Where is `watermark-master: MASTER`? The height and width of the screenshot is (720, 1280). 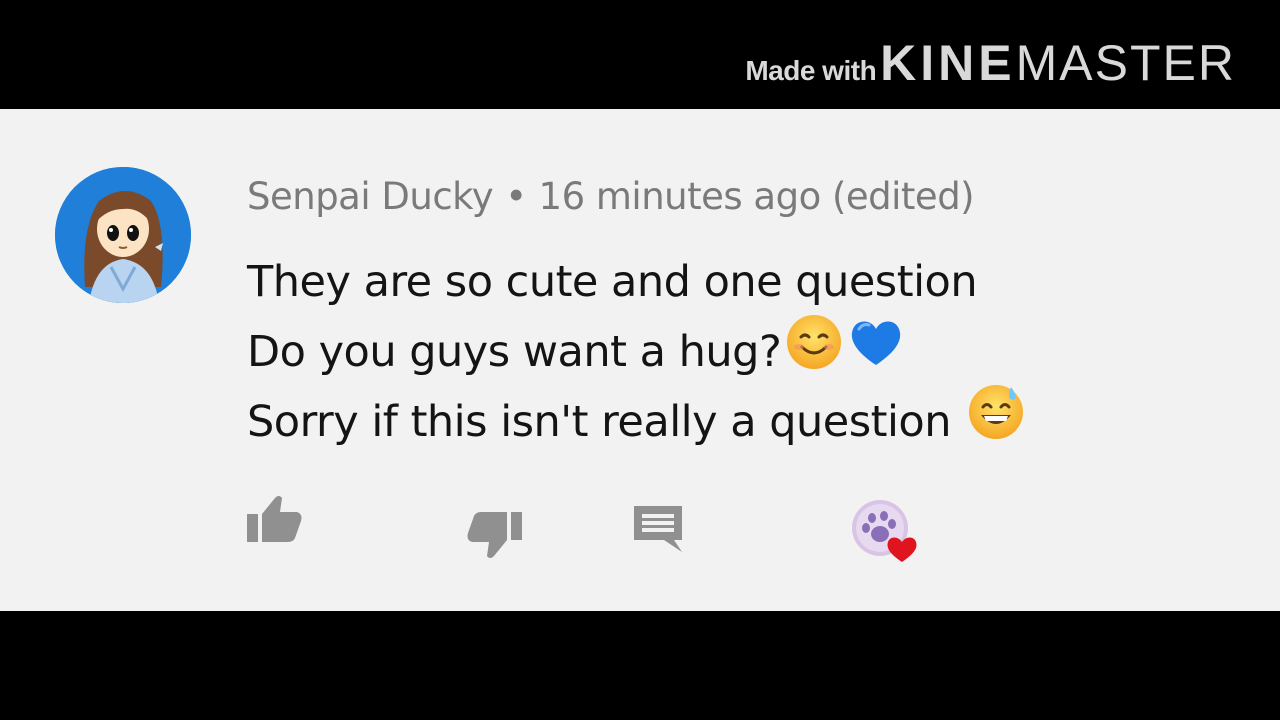
watermark-master: MASTER is located at coordinates (1125, 63).